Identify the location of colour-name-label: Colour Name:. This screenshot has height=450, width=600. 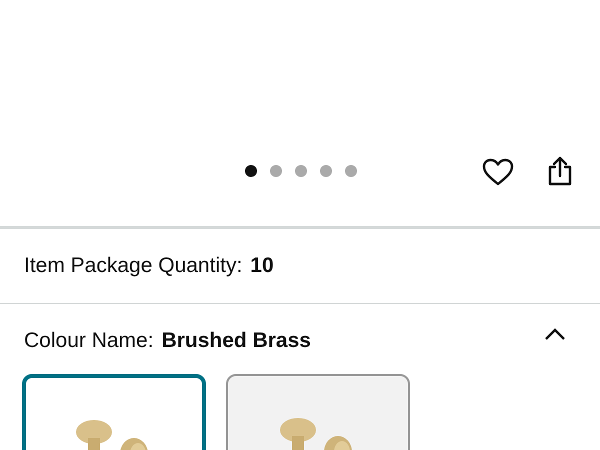
(89, 341).